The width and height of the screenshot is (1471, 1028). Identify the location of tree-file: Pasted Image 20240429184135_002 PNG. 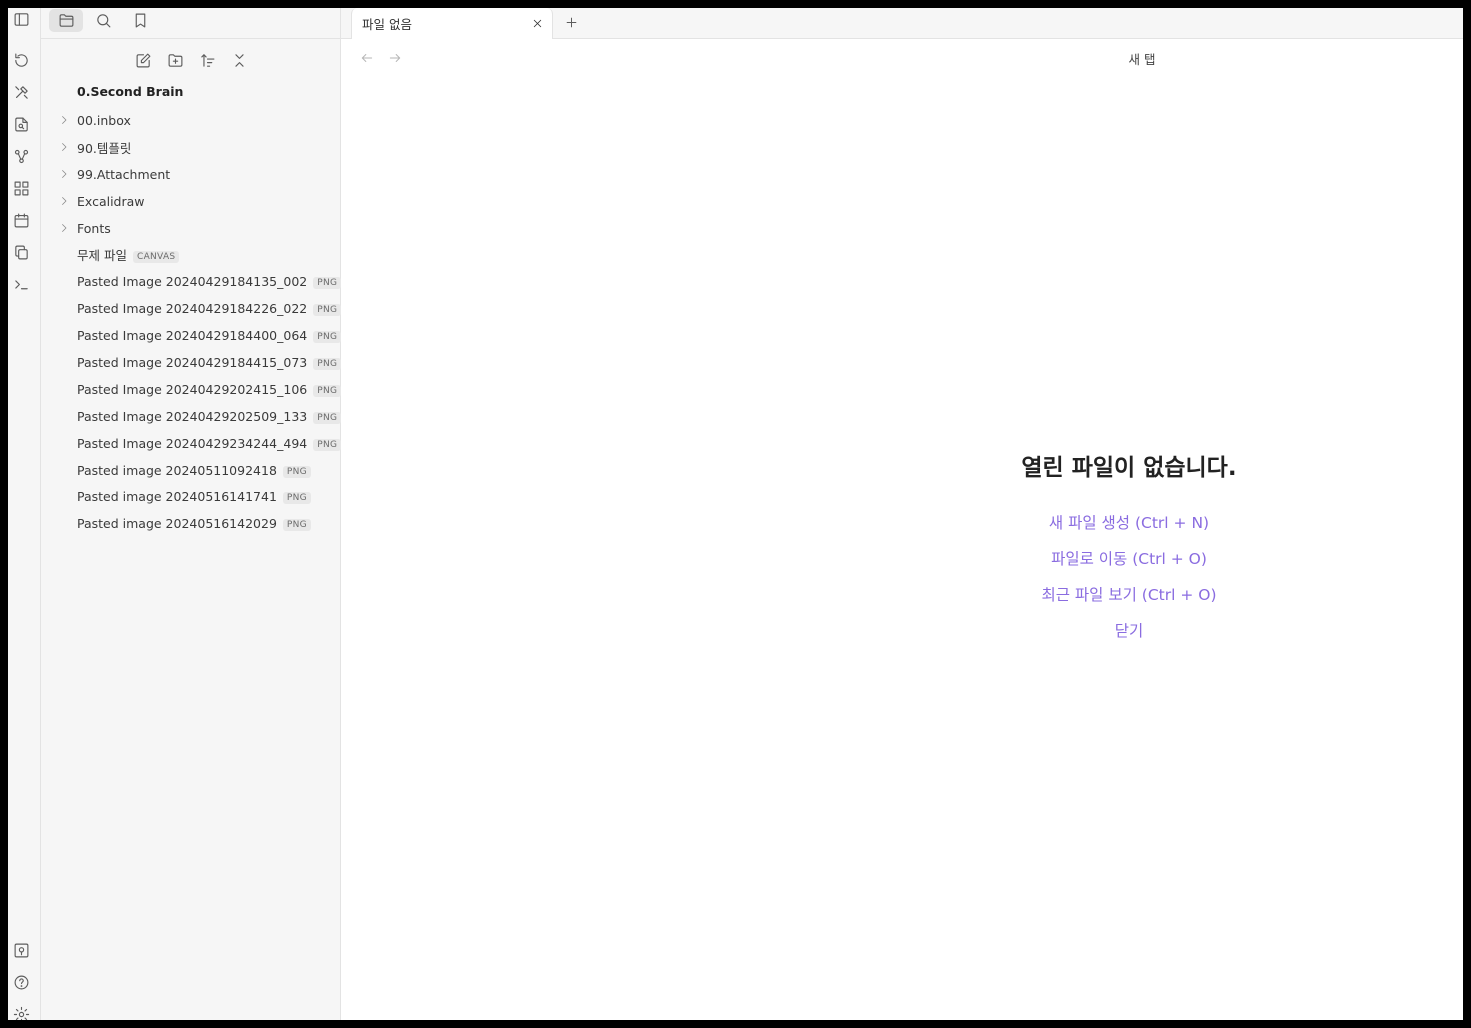
(191, 281).